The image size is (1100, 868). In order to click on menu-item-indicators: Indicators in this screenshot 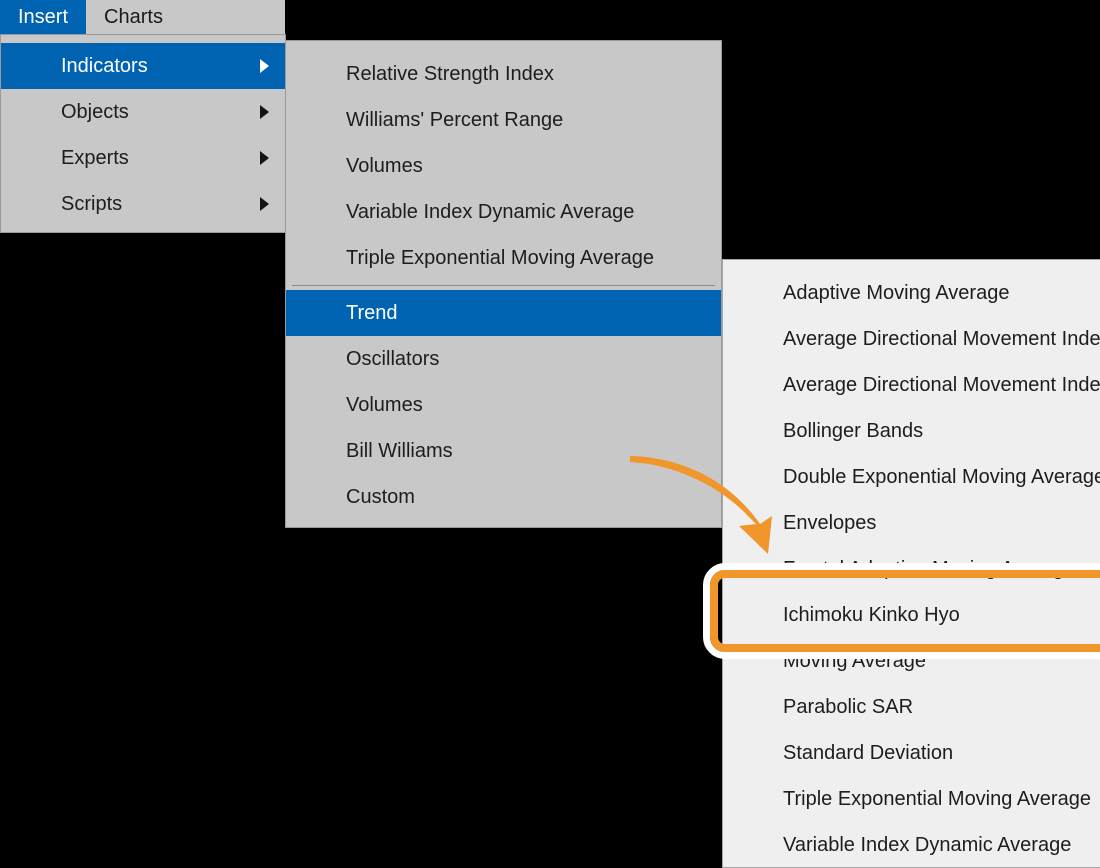, I will do `click(143, 66)`.